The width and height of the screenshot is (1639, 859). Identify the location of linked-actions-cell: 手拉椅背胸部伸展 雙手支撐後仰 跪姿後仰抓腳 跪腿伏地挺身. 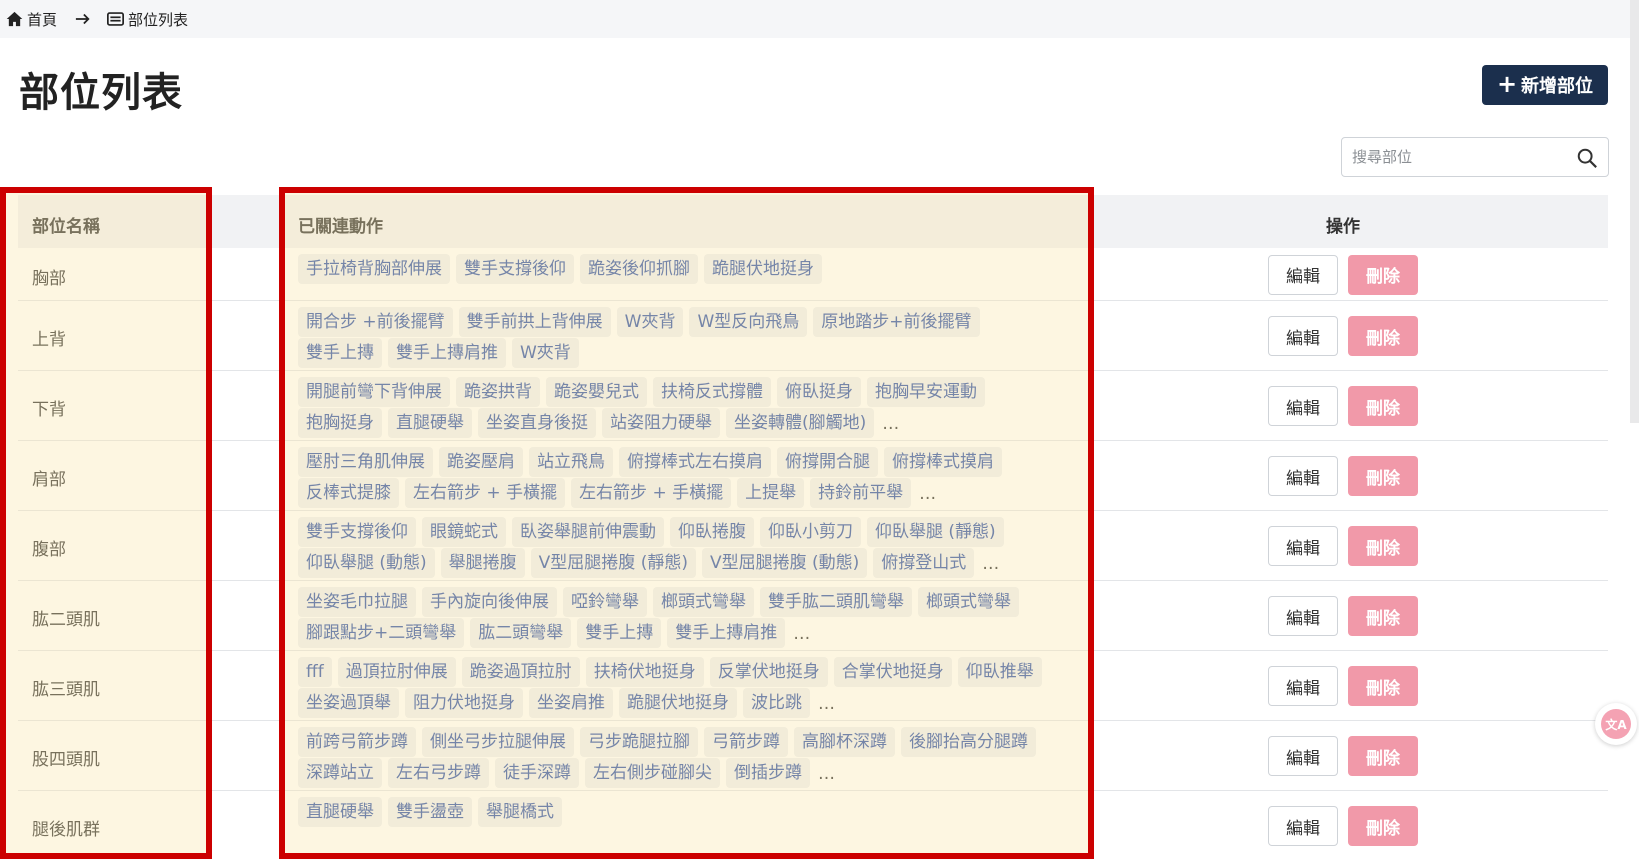
(678, 269).